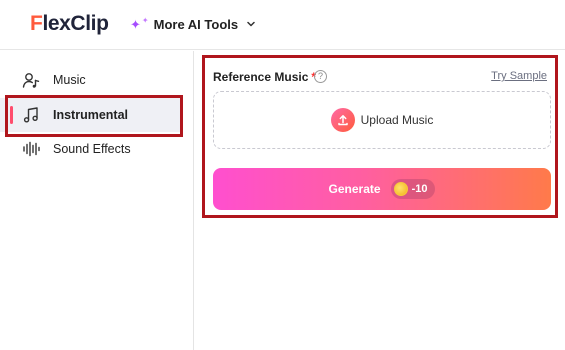 The image size is (565, 350). What do you see at coordinates (251, 24) in the screenshot?
I see `chevron-down-icon` at bounding box center [251, 24].